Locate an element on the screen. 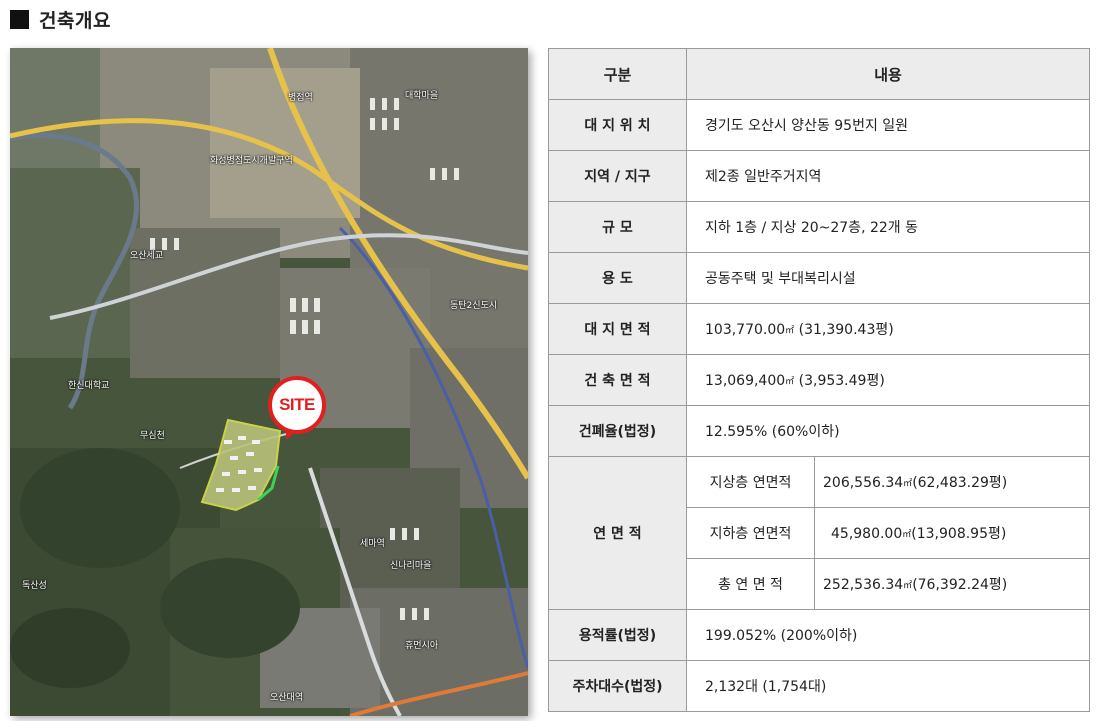 The width and height of the screenshot is (1100, 721). row-key-far: 용적률(법정) is located at coordinates (617, 635).